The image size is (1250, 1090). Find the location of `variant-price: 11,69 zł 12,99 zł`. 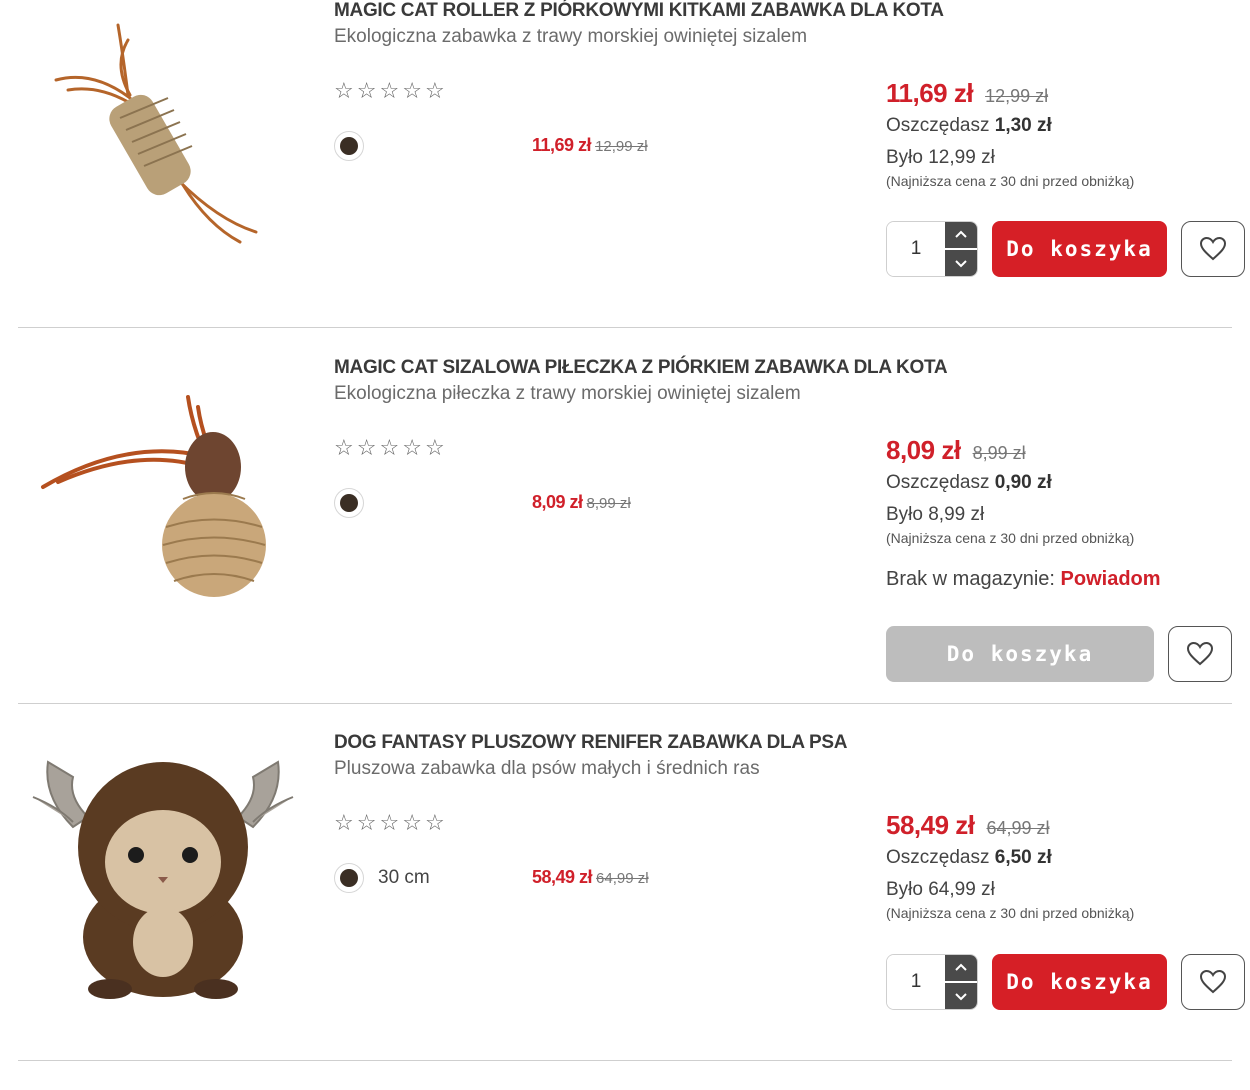

variant-price: 11,69 zł 12,99 zł is located at coordinates (590, 145).